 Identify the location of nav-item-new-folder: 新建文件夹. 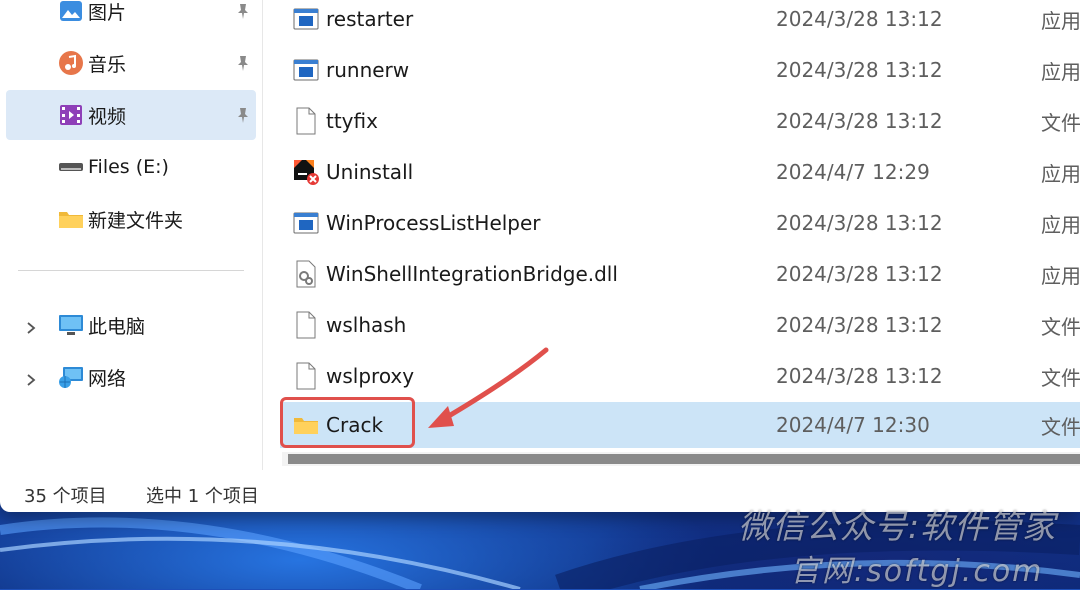
(131, 219).